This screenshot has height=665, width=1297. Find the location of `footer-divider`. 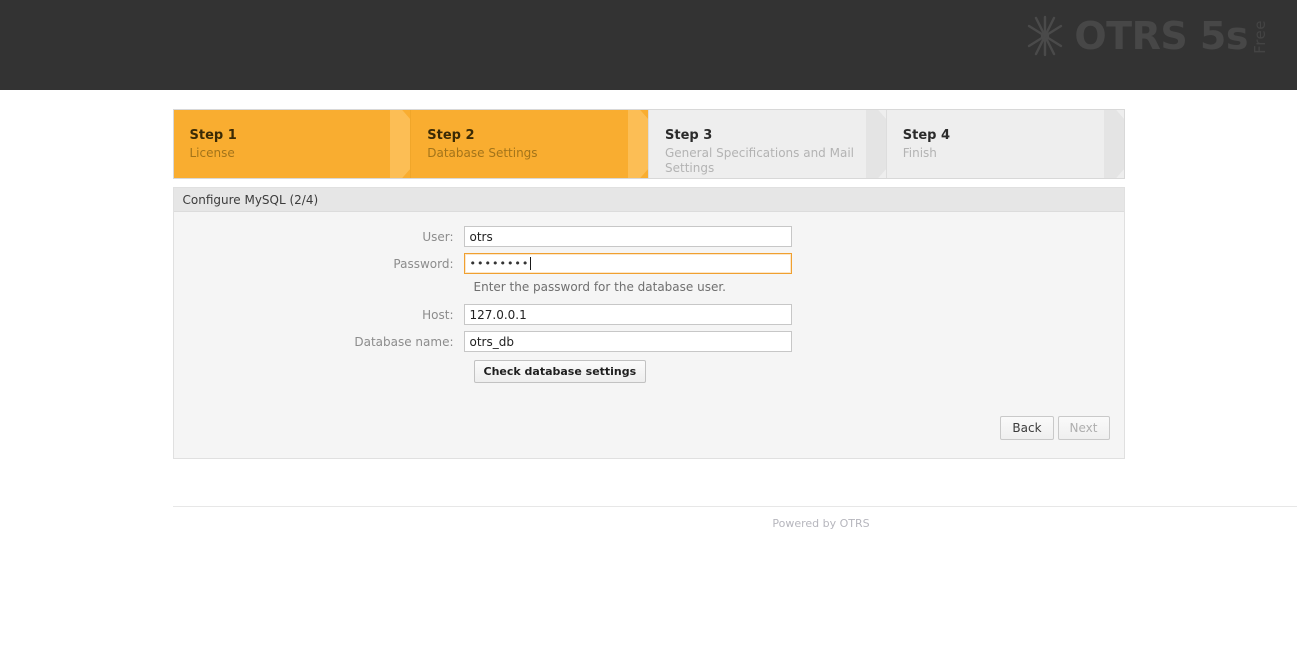

footer-divider is located at coordinates (734, 506).